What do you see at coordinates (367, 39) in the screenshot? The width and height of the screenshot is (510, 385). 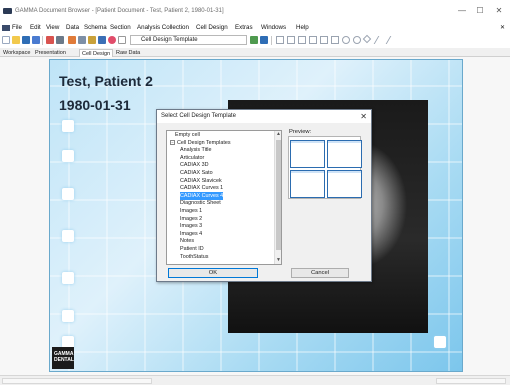 I see `shape-diamond-icon` at bounding box center [367, 39].